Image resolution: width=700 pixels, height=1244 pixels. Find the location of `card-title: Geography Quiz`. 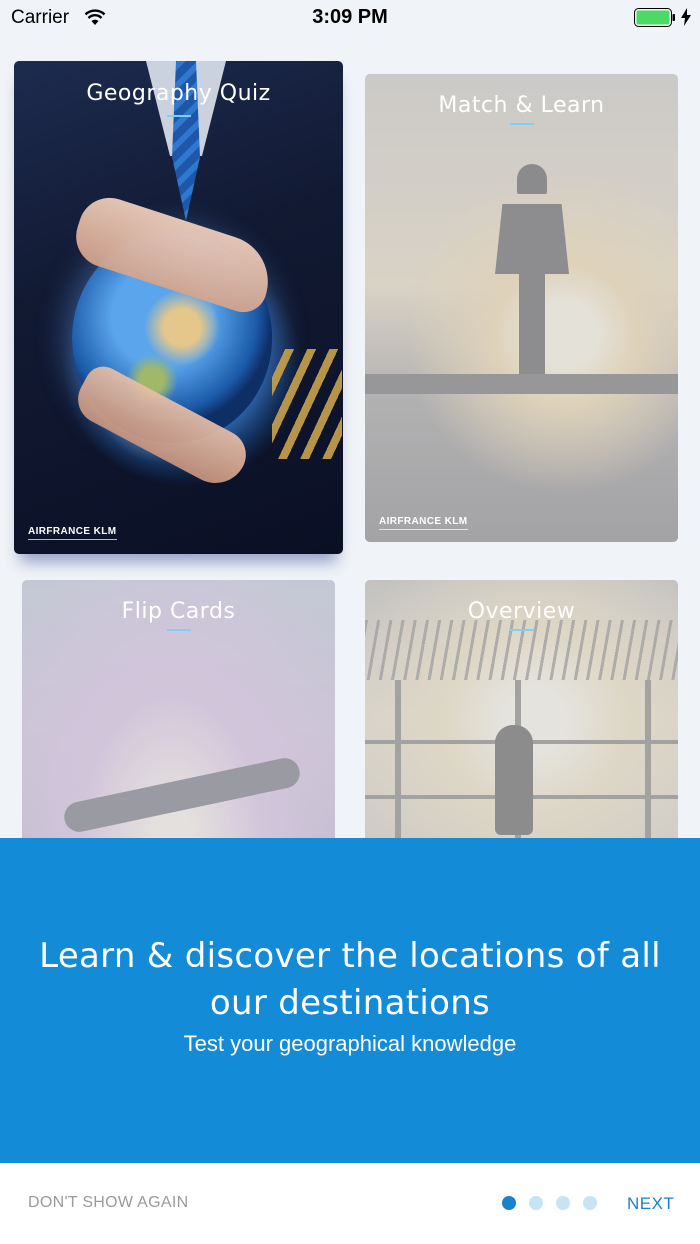

card-title: Geography Quiz is located at coordinates (178, 93).